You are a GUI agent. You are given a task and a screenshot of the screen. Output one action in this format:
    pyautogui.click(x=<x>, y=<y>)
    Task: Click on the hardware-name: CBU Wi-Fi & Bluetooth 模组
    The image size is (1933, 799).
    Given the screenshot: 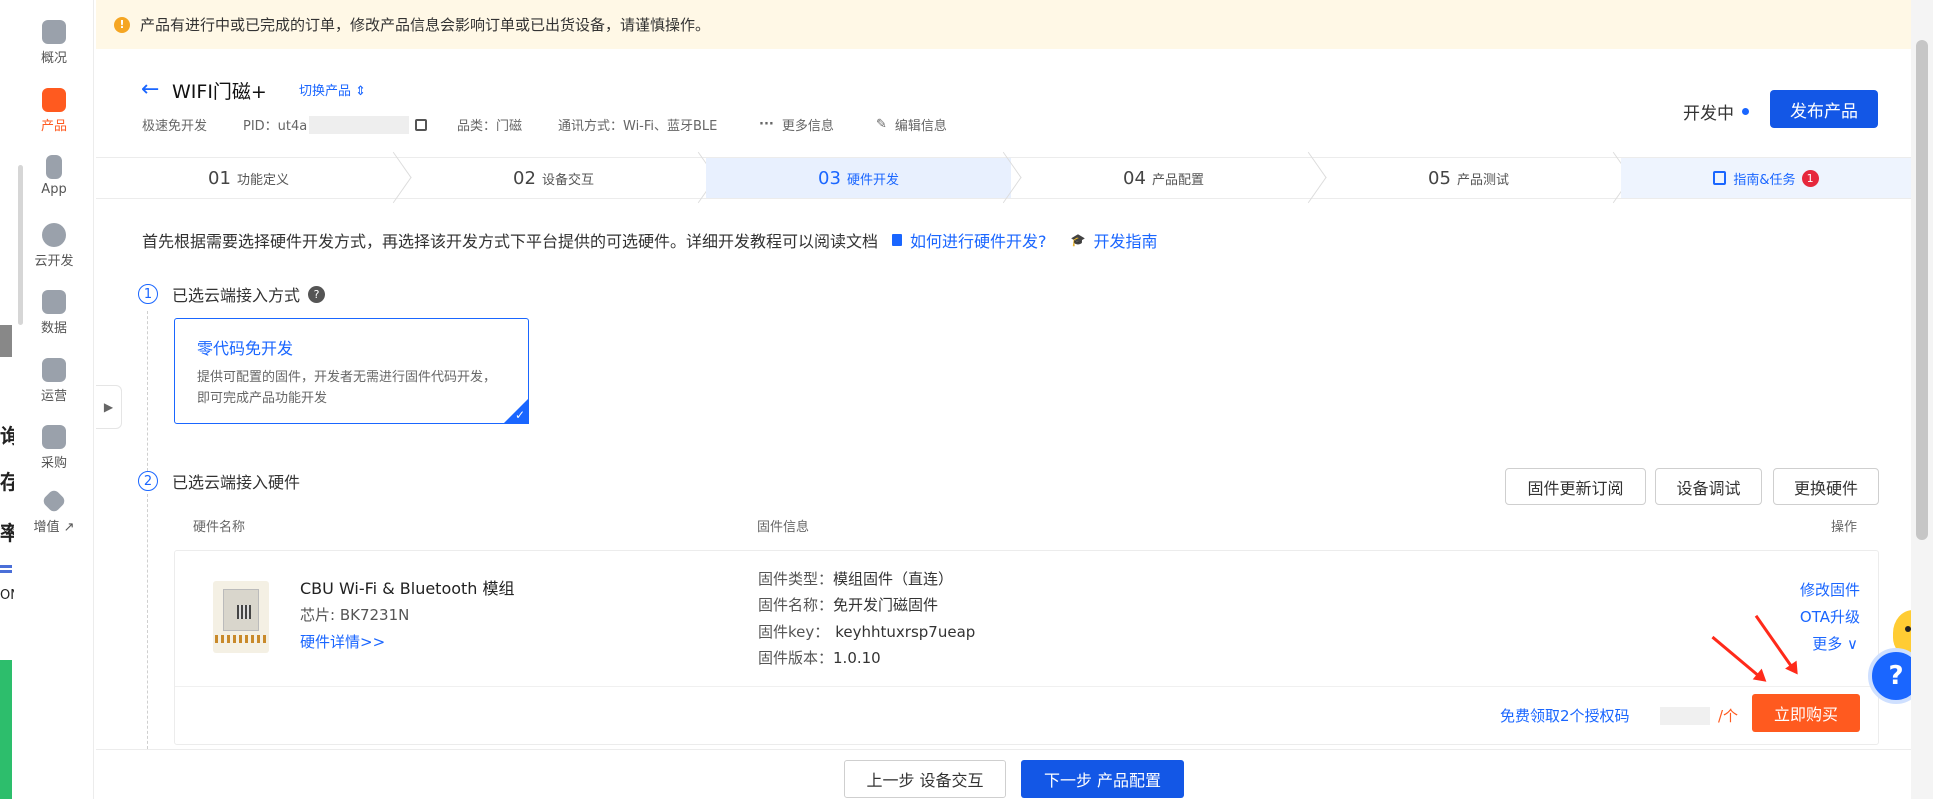 What is the action you would take?
    pyautogui.click(x=407, y=588)
    